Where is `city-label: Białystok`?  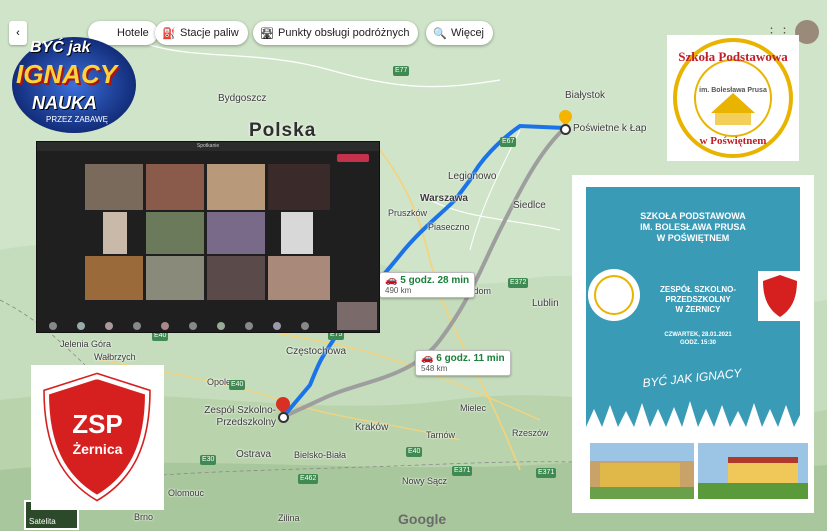
city-label: Białystok is located at coordinates (585, 95).